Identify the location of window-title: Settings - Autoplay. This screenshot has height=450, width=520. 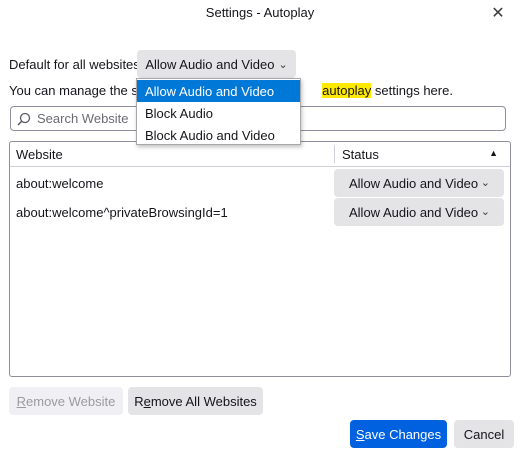
(260, 12).